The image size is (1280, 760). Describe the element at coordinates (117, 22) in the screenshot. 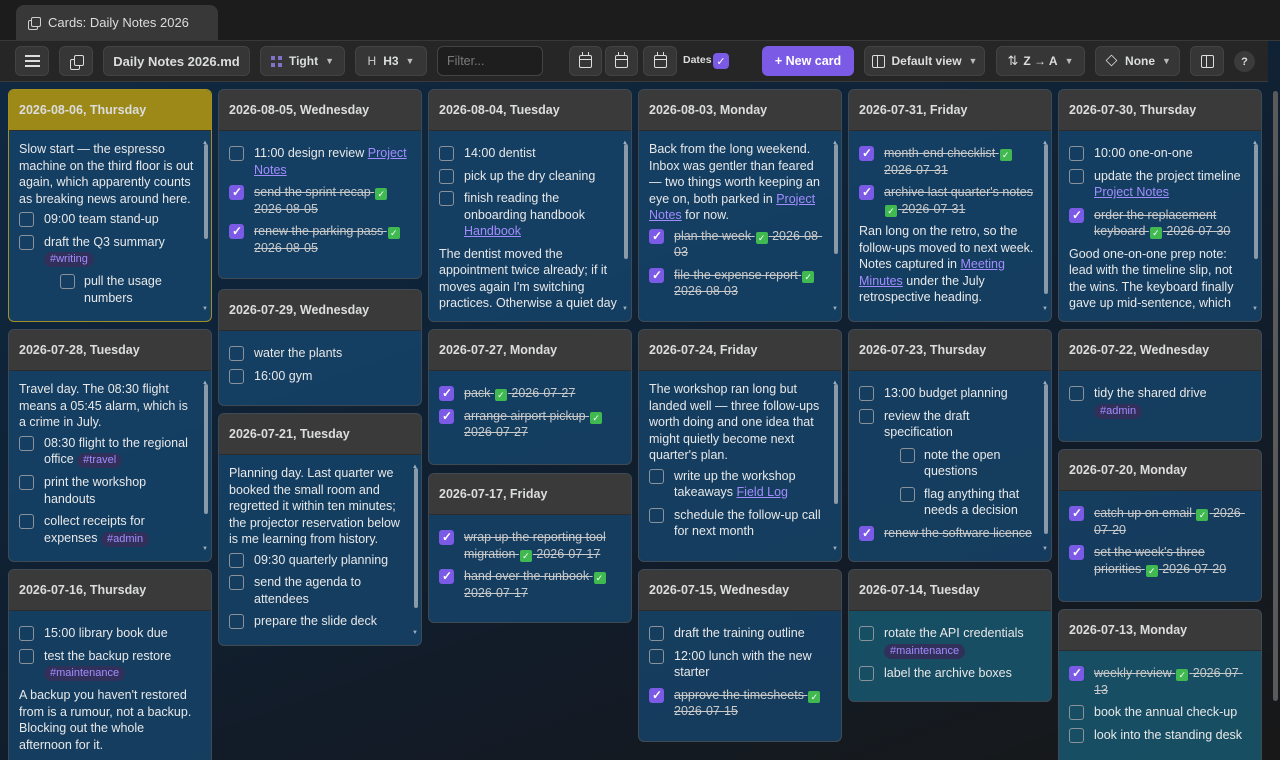

I see `tab-cards-daily-notes: Cards: Daily Notes 2026` at that location.